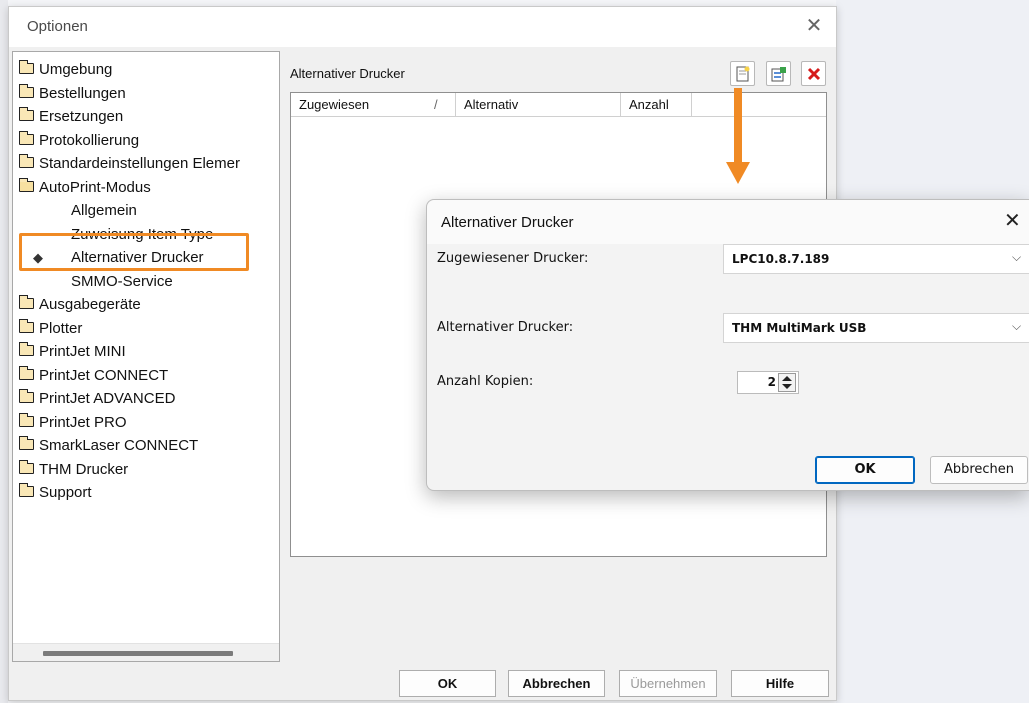  What do you see at coordinates (61, 328) in the screenshot?
I see `tree-item-label: Plotter` at bounding box center [61, 328].